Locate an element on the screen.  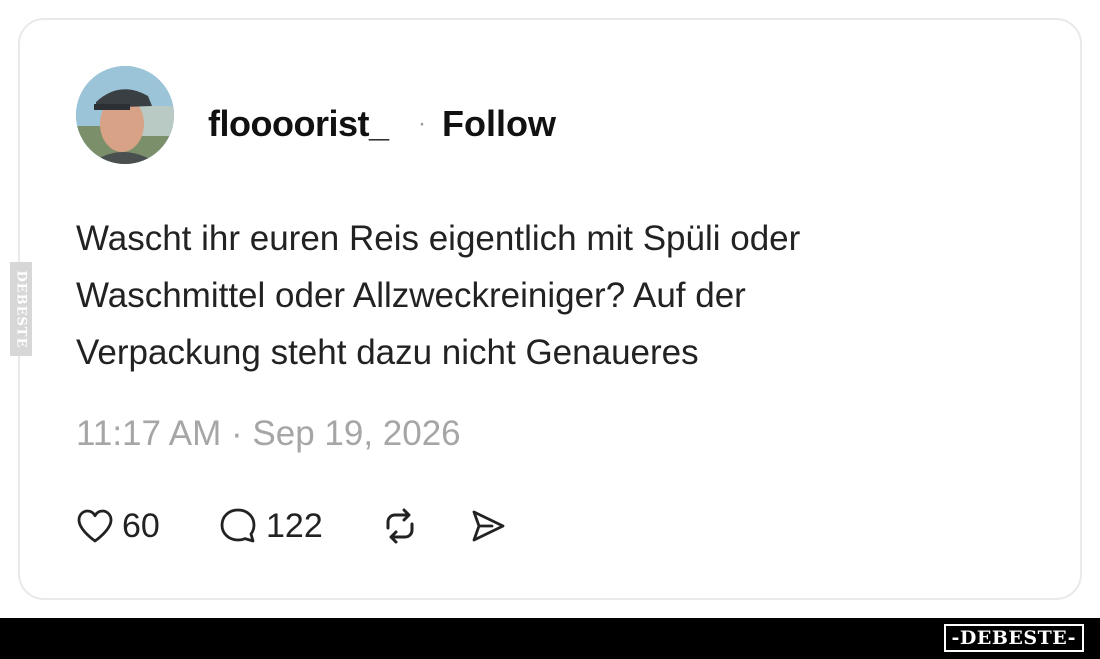
repost-icon is located at coordinates (400, 526).